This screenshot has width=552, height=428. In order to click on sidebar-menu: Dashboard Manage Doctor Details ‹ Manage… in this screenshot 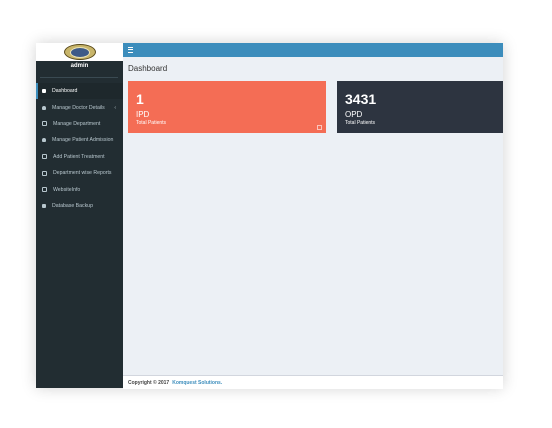, I will do `click(79, 148)`.